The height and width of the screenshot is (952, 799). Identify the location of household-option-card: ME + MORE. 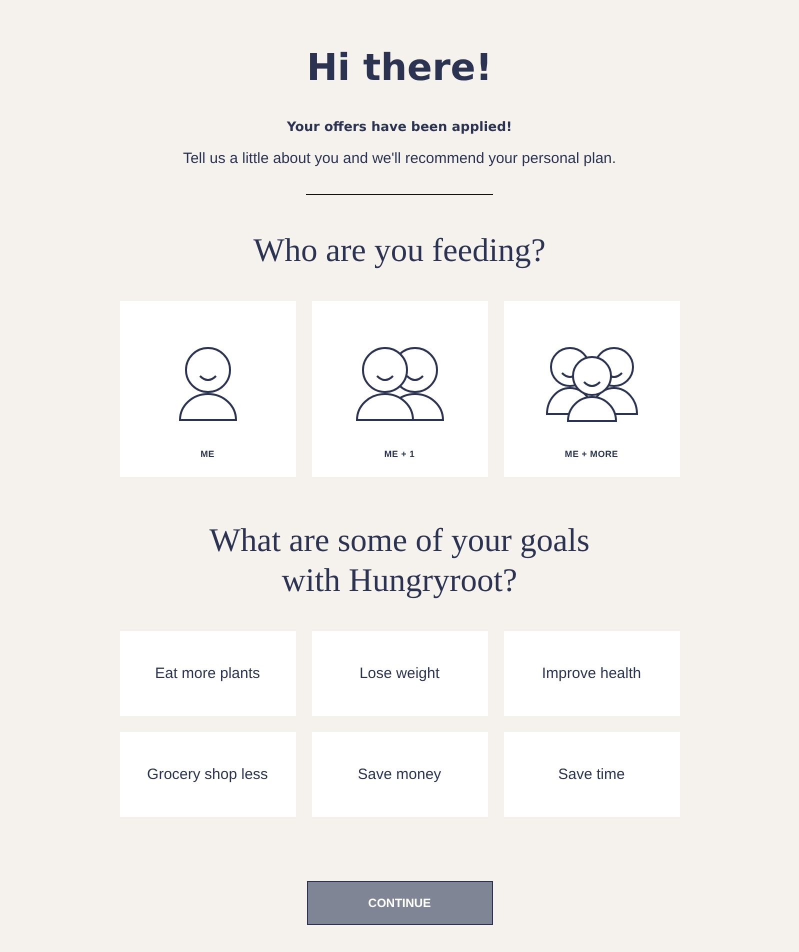
(592, 389).